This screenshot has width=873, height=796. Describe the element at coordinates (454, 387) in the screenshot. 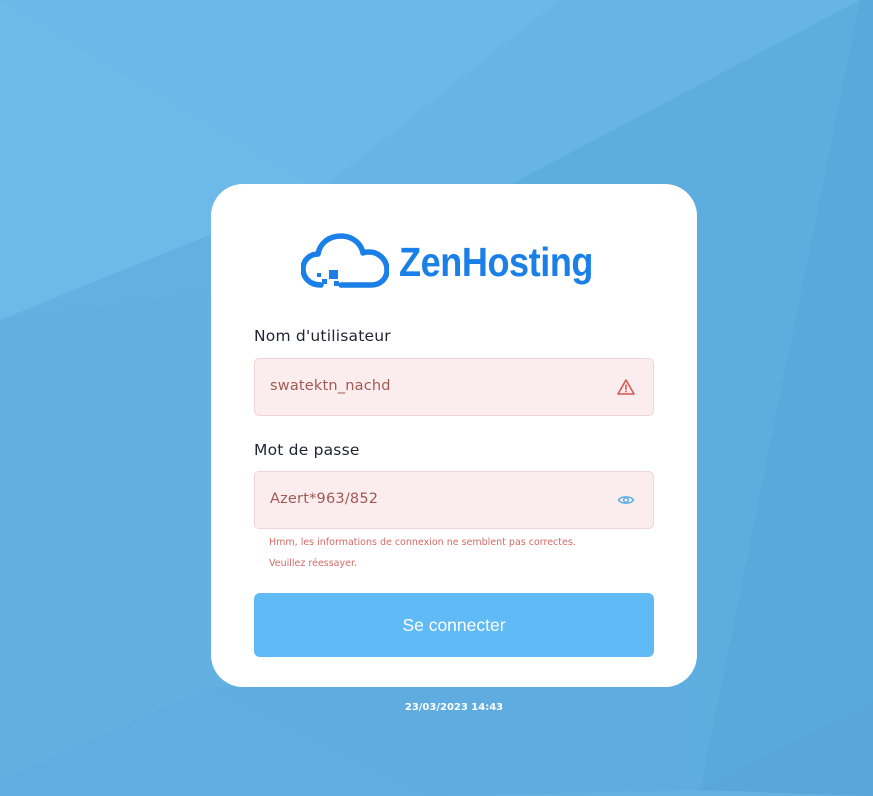

I see `username-field: swatektn_nachd` at that location.